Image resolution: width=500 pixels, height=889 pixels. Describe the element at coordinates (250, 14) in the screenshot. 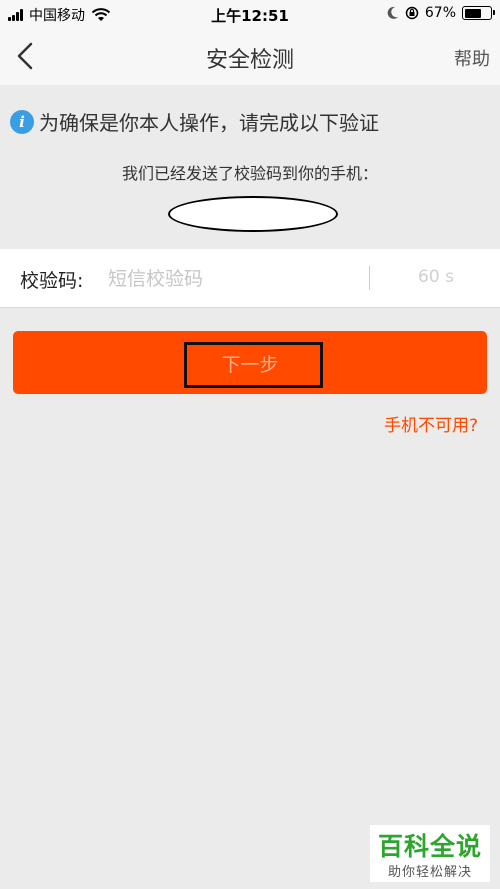

I see `status-bar: 中国移动 上午12:51 67%` at that location.